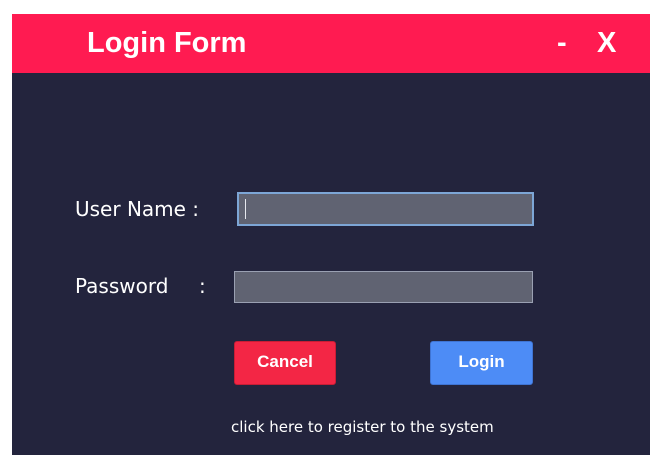 This screenshot has width=651, height=455. Describe the element at coordinates (245, 209) in the screenshot. I see `text-caret` at that location.